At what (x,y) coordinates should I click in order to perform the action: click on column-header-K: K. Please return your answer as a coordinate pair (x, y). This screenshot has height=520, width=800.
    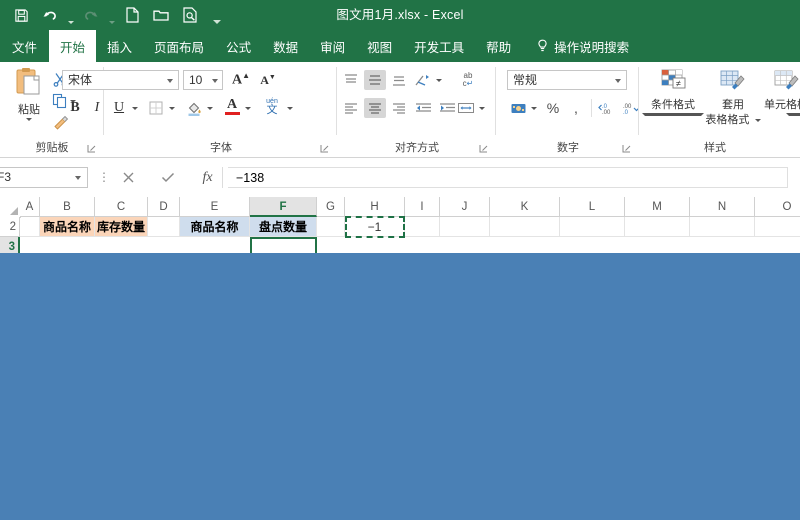
    Looking at the image, I should click on (525, 207).